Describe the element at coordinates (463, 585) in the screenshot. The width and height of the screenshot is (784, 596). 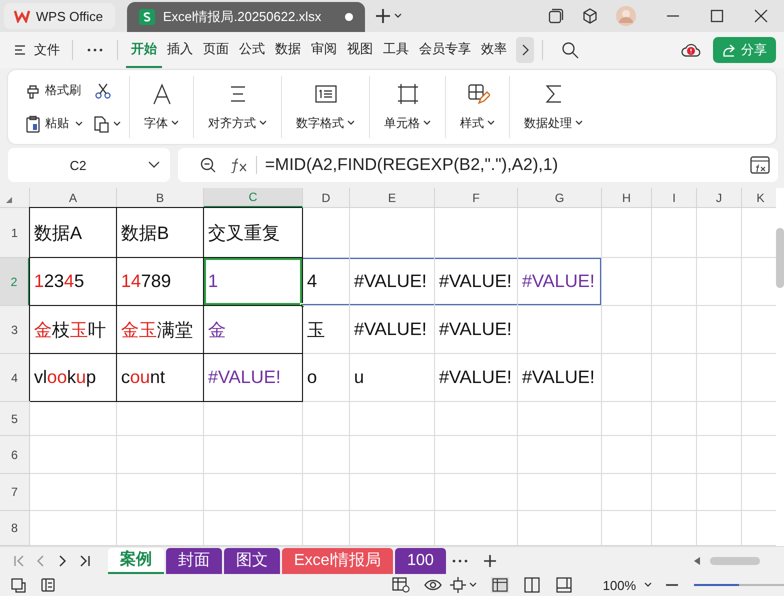
I see `freeze-panes-button` at that location.